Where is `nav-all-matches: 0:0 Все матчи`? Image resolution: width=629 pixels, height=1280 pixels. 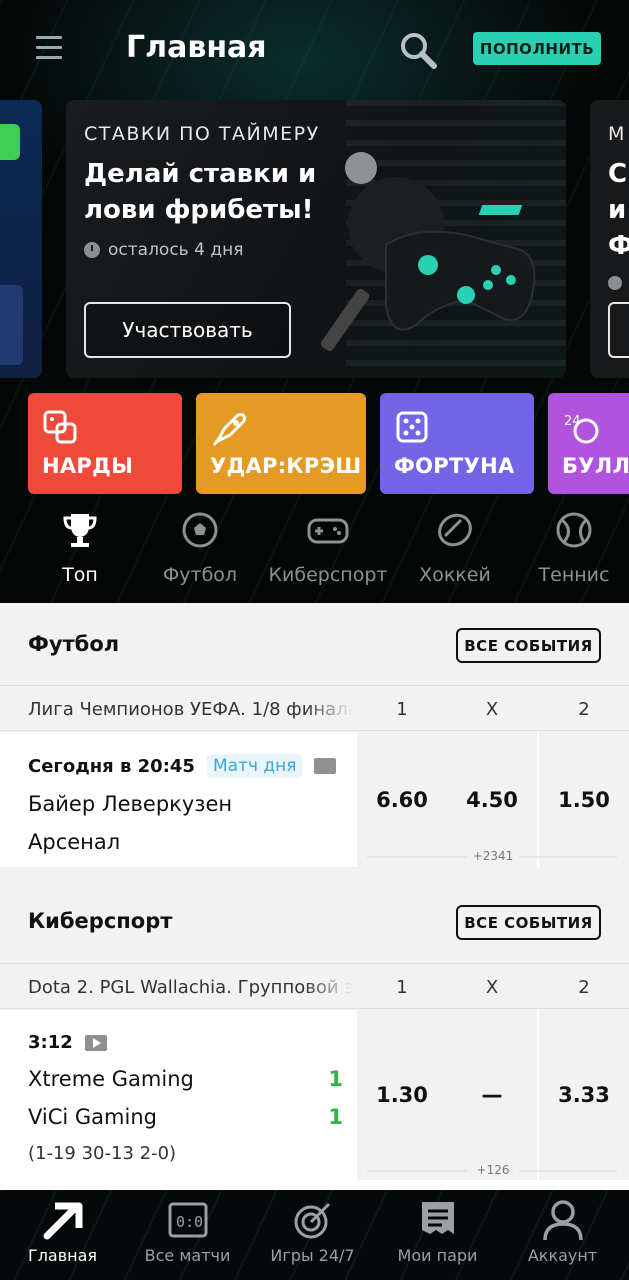
nav-all-matches: 0:0 Все матчи is located at coordinates (187, 1235).